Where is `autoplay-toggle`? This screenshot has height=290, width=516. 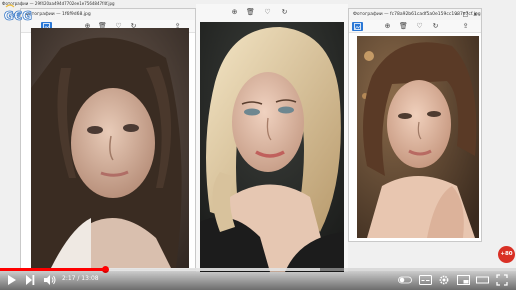
autoplay-toggle is located at coordinates (405, 280).